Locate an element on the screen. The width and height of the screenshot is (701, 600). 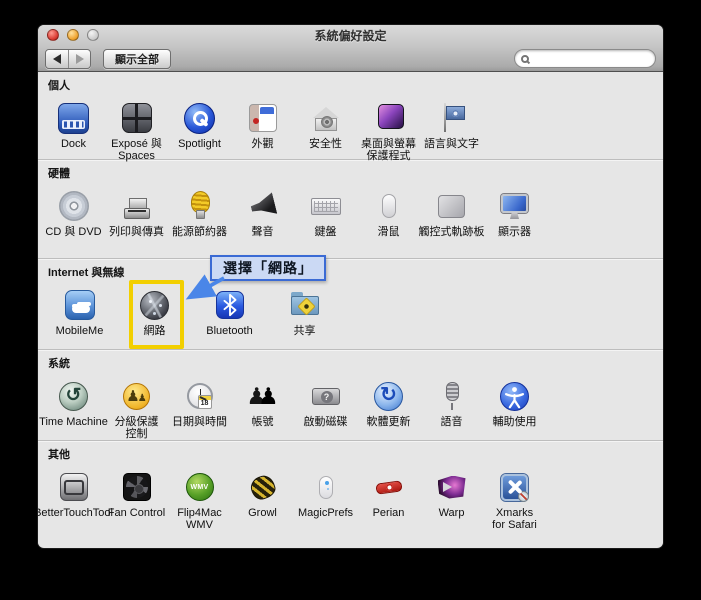
pref-label: 桌面與螢幕 保護程式 is located at coordinates (388, 150).